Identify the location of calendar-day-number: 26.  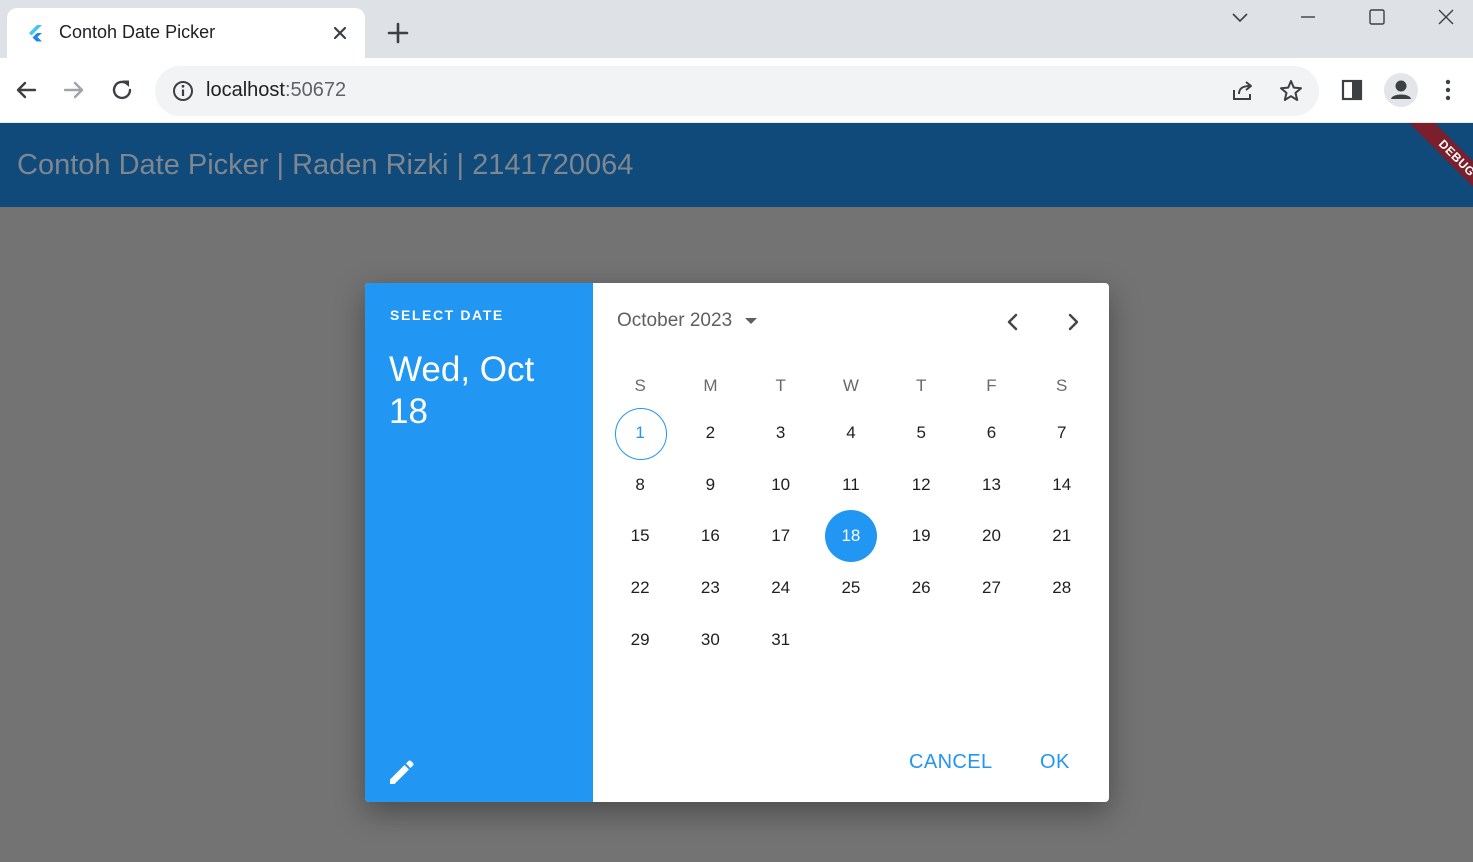
(921, 588).